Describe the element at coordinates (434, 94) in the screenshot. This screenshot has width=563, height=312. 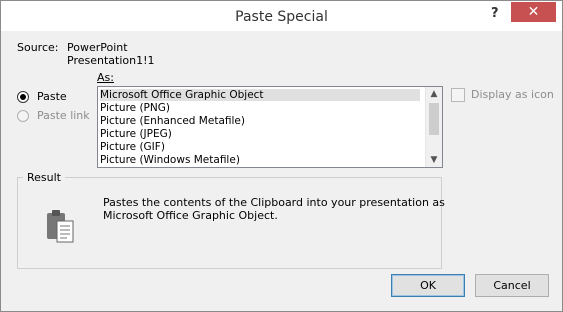
I see `scroll-up-icon: ▲` at that location.